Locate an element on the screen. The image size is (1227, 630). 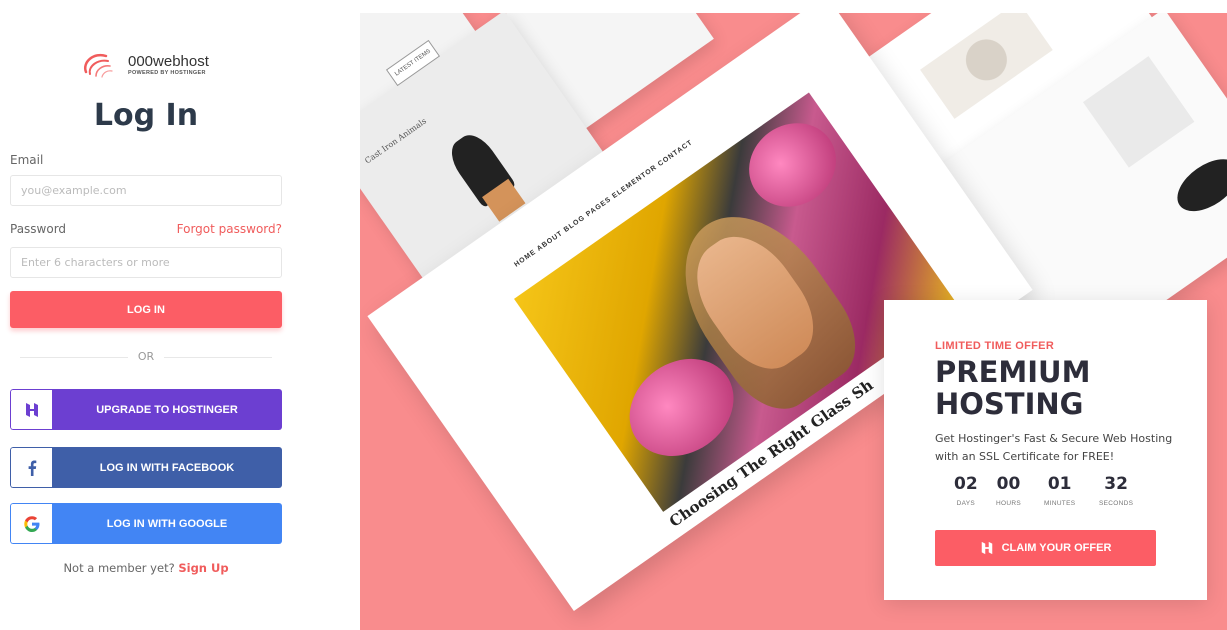
claim-offer-button: CLAIM YOUR OFFER is located at coordinates (1045, 548).